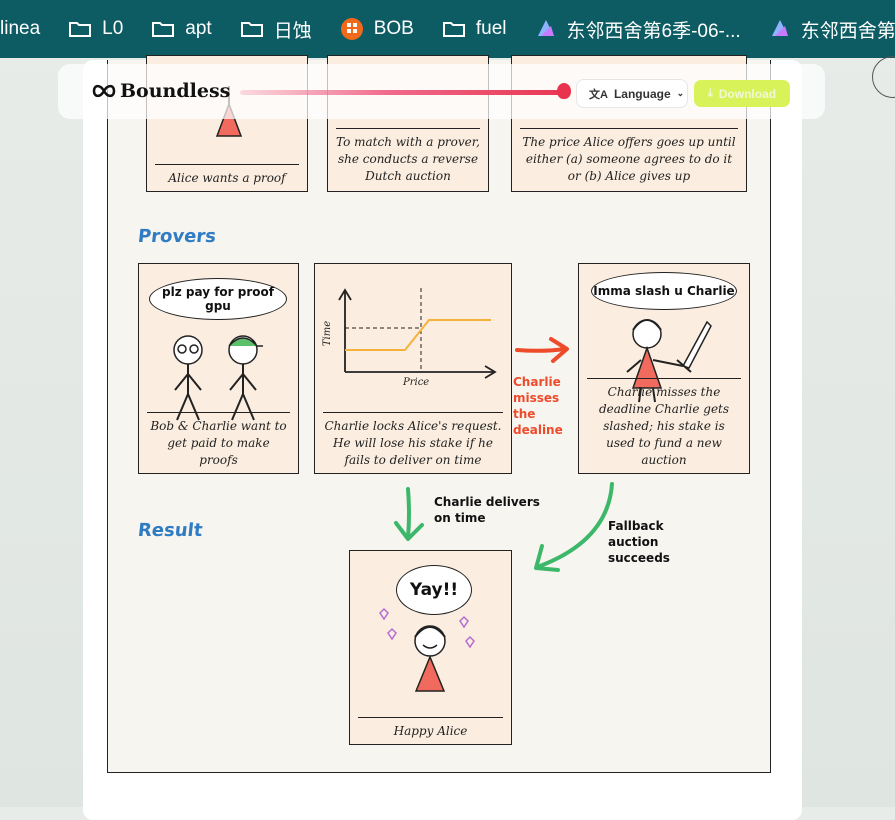 This screenshot has width=895, height=820. I want to click on bookmark-label: fuel, so click(491, 28).